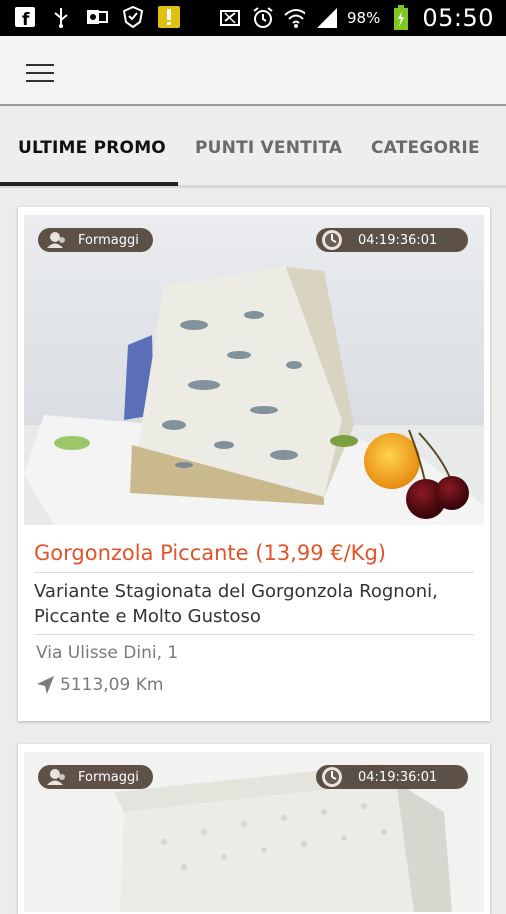  Describe the element at coordinates (61, 17) in the screenshot. I see `usb-icon` at that location.